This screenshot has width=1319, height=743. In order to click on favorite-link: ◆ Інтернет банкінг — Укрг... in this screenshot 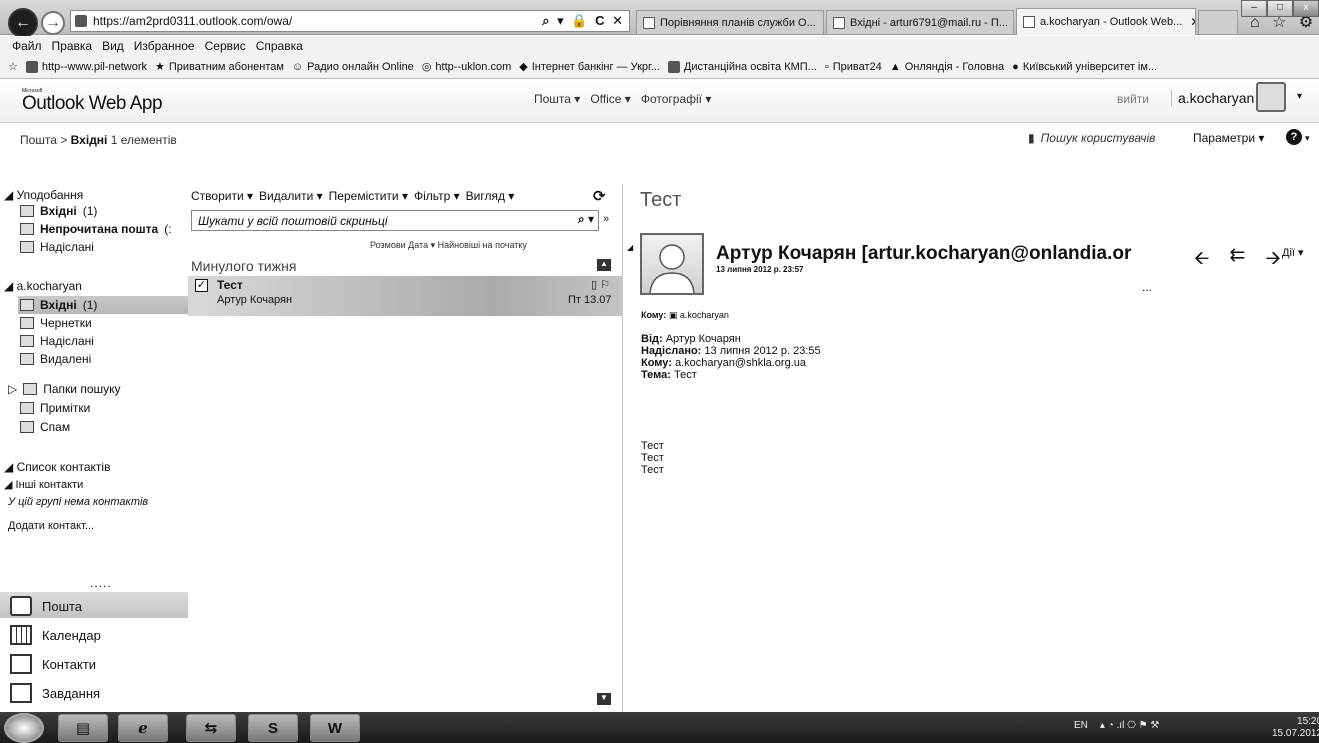, I will do `click(589, 67)`.